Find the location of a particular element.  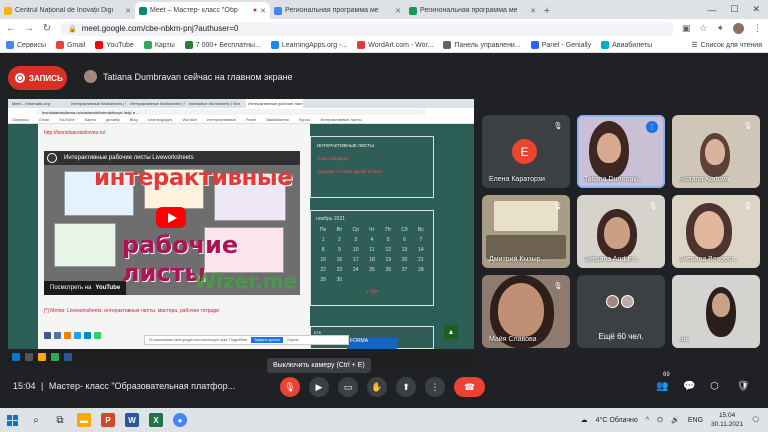

leave-call-button: ☎ is located at coordinates (469, 387).